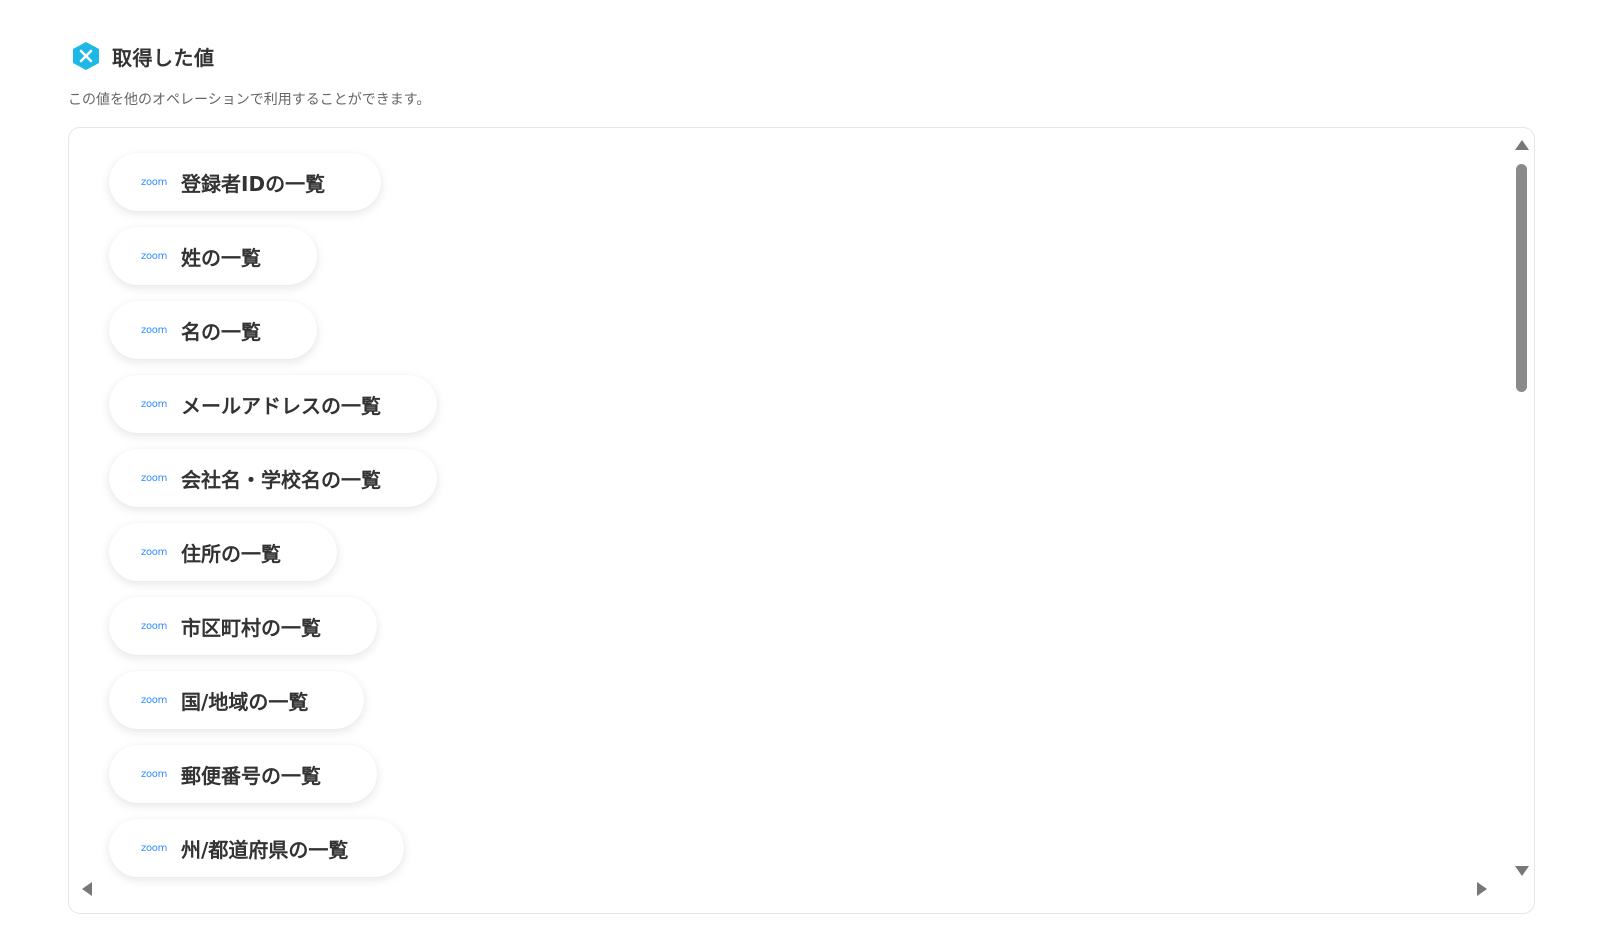 The height and width of the screenshot is (937, 1600). I want to click on value-chip: zoom 郵便番号の一覧, so click(243, 774).